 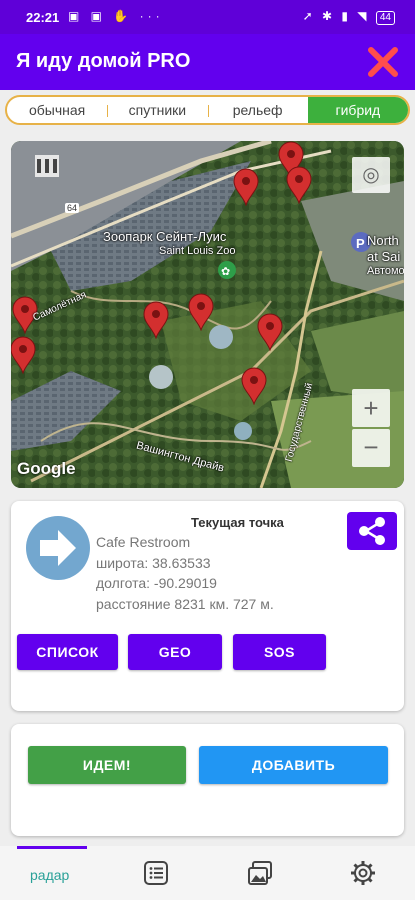 I want to click on map-type-selector: обычная спутники рельеф гибрид, so click(x=207, y=110).